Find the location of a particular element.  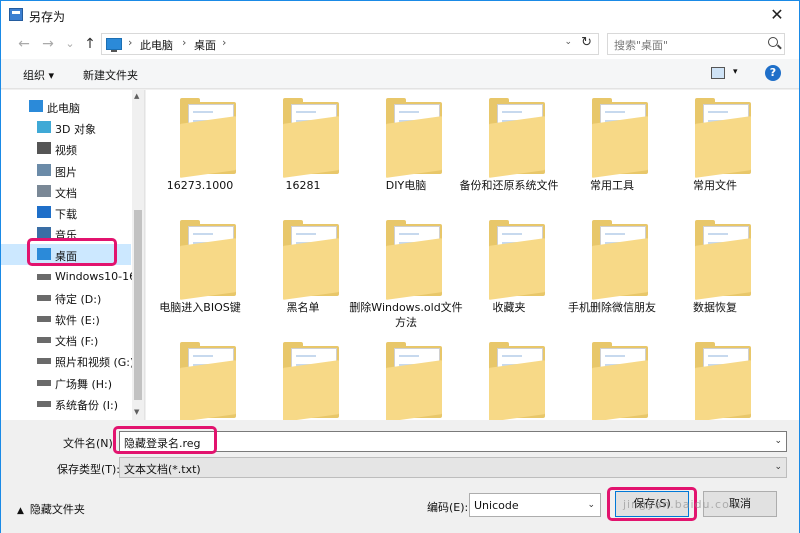

save-type-select: 文本文档(*.txt) ⌄ is located at coordinates (453, 467).